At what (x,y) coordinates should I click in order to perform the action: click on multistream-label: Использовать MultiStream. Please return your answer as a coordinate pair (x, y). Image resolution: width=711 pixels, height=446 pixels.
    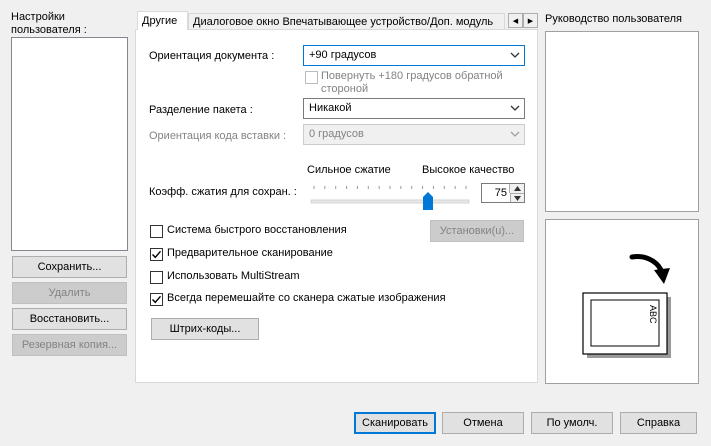
    Looking at the image, I should click on (233, 276).